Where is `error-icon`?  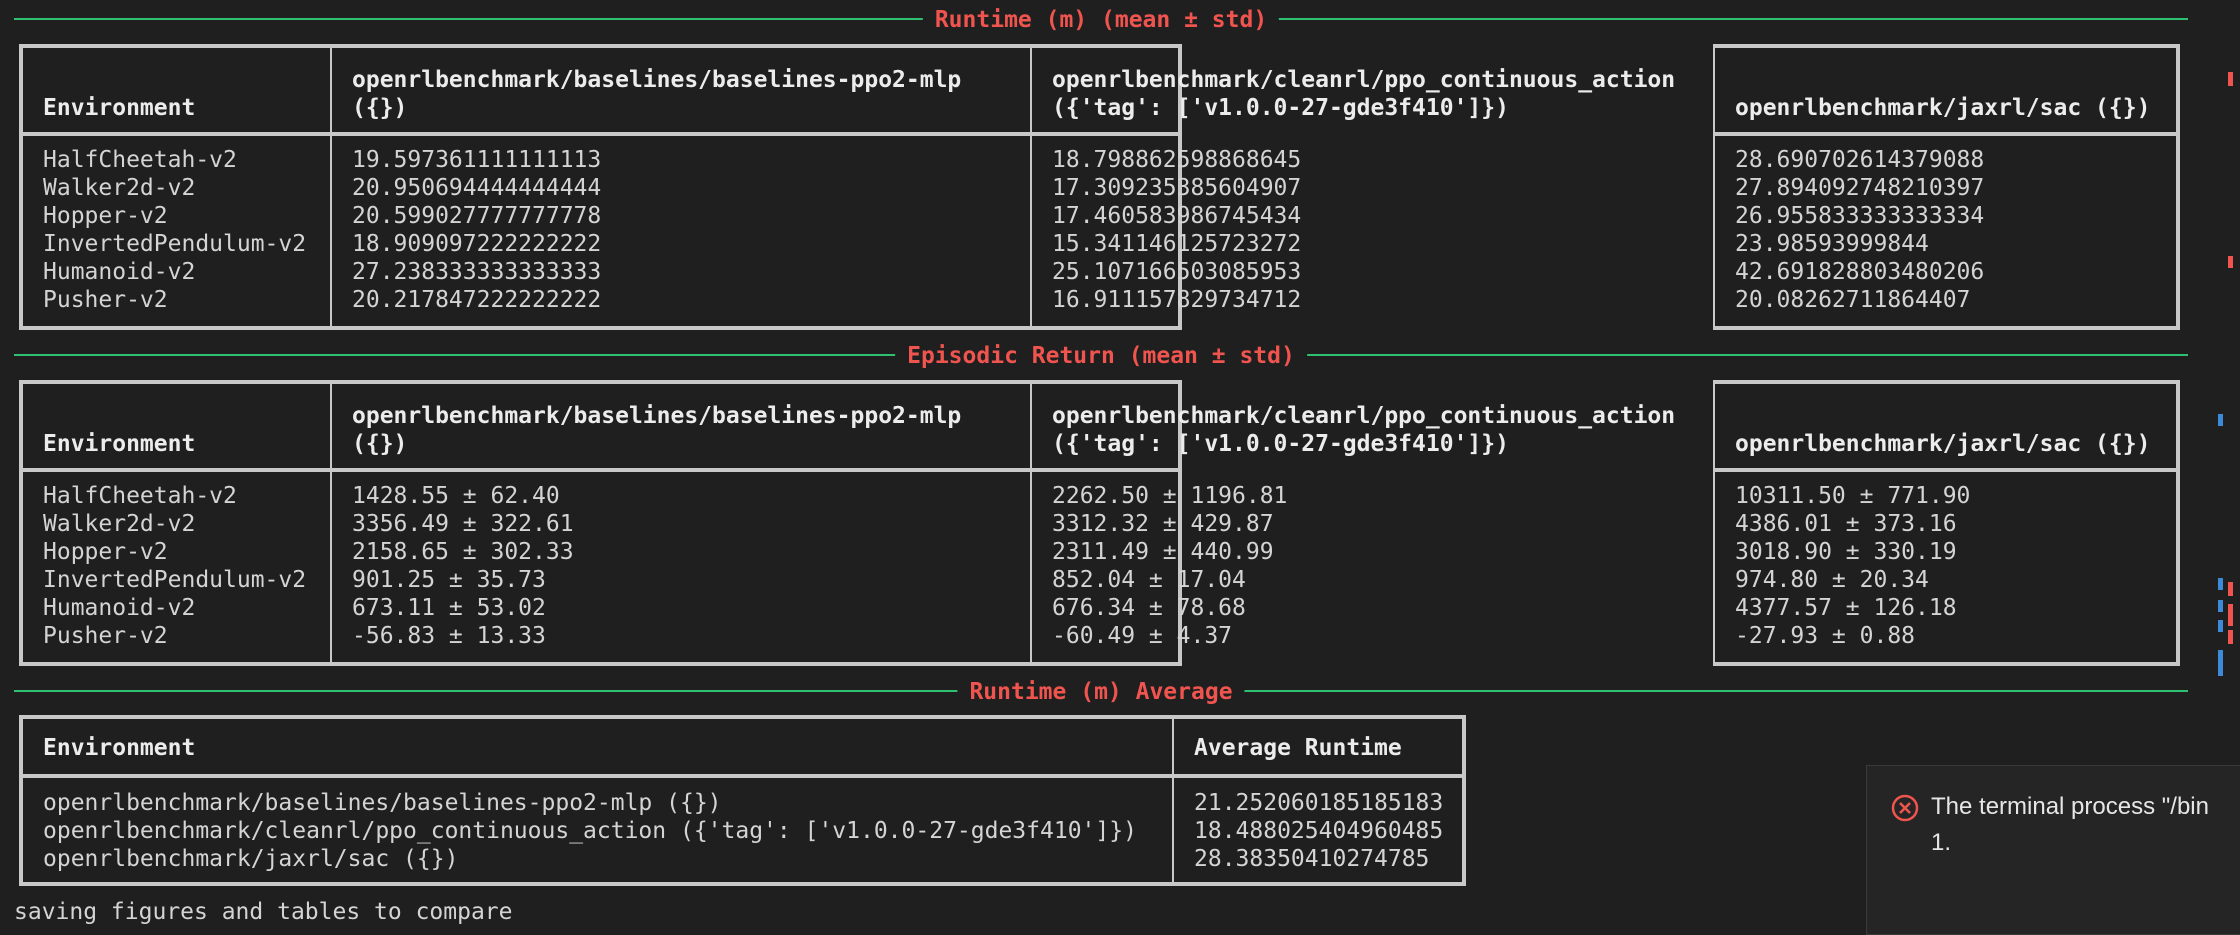
error-icon is located at coordinates (1905, 808).